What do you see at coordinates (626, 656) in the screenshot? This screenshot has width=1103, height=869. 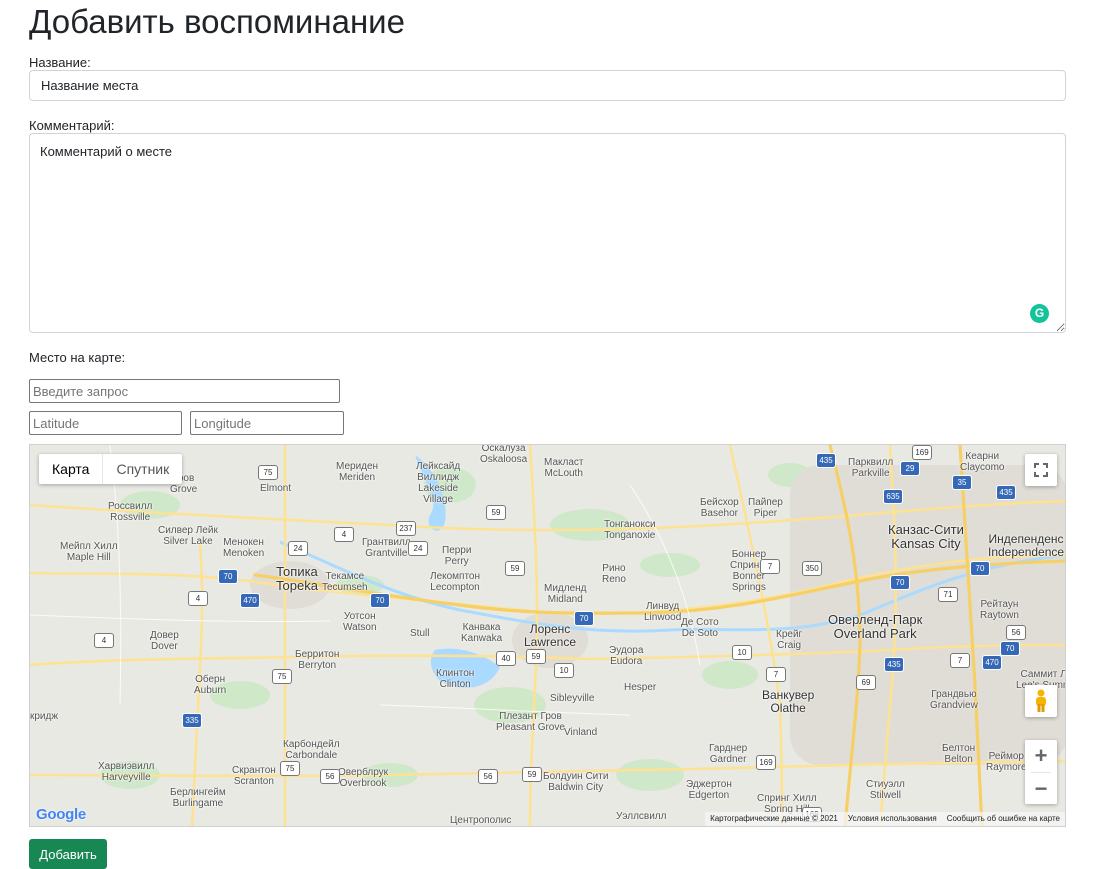 I see `map-place-label: Эудора Eudora` at bounding box center [626, 656].